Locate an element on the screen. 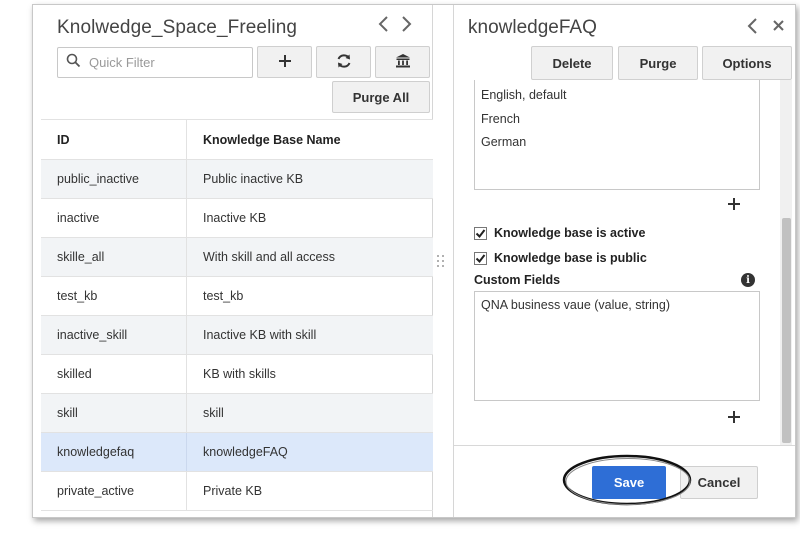 Image resolution: width=800 pixels, height=541 pixels. column-header-name: Knowledge Base Name is located at coordinates (310, 139).